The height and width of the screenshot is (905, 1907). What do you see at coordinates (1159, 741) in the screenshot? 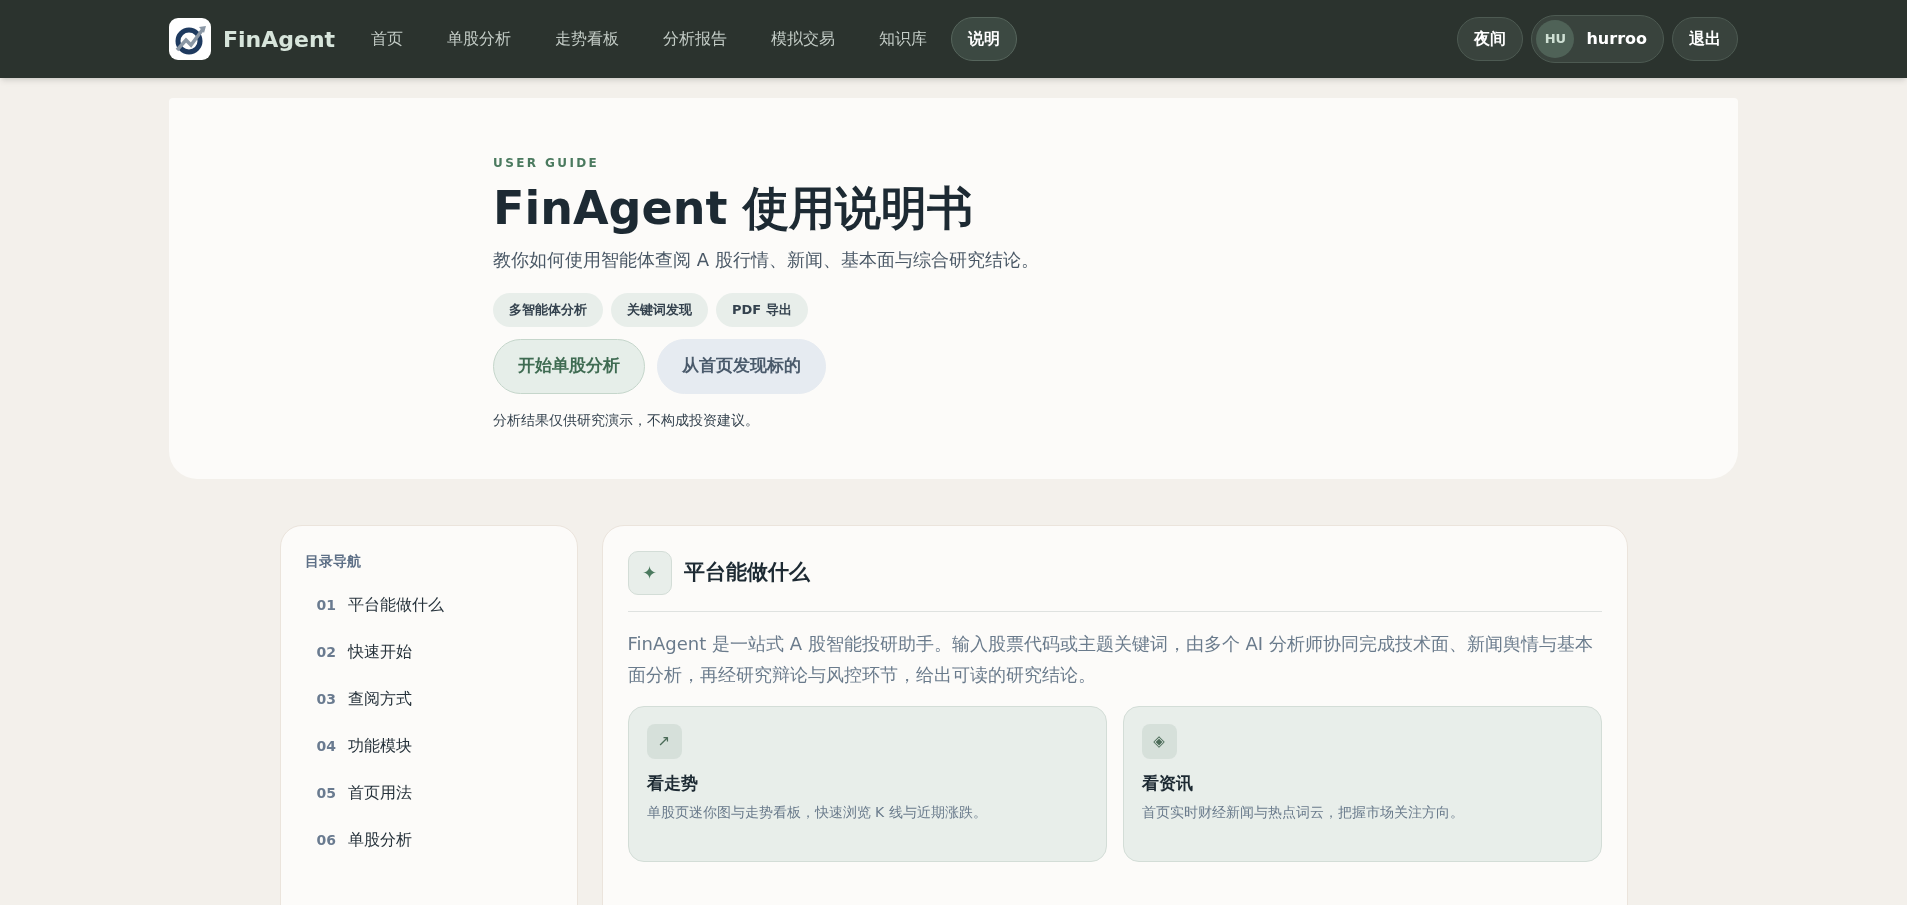
I see `feature-icon: ◈` at bounding box center [1159, 741].